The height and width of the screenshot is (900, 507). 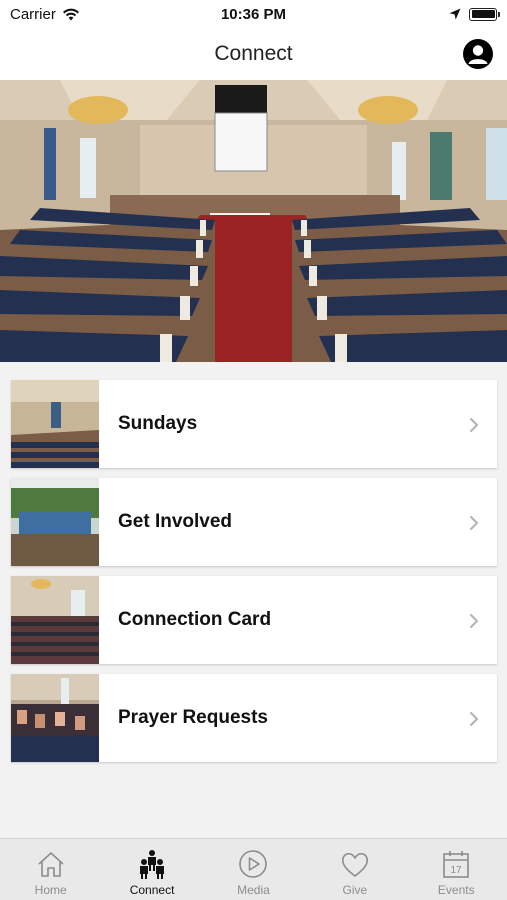 I want to click on list-item-label: Connection Card, so click(x=195, y=619).